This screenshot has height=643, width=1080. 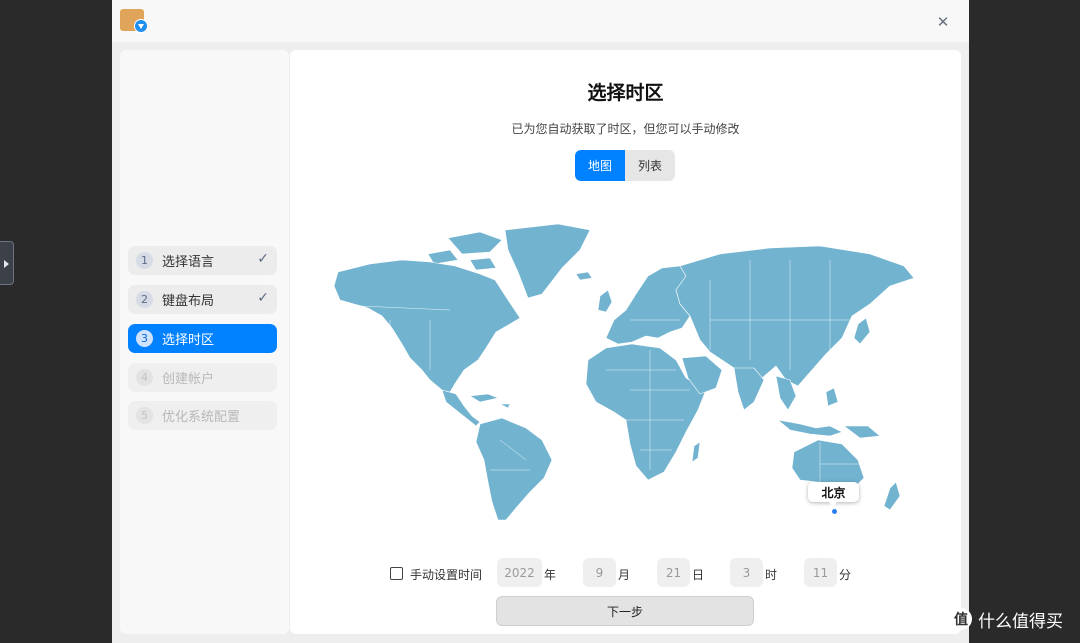 I want to click on view-mode-toggle: 地图 列表, so click(x=625, y=165).